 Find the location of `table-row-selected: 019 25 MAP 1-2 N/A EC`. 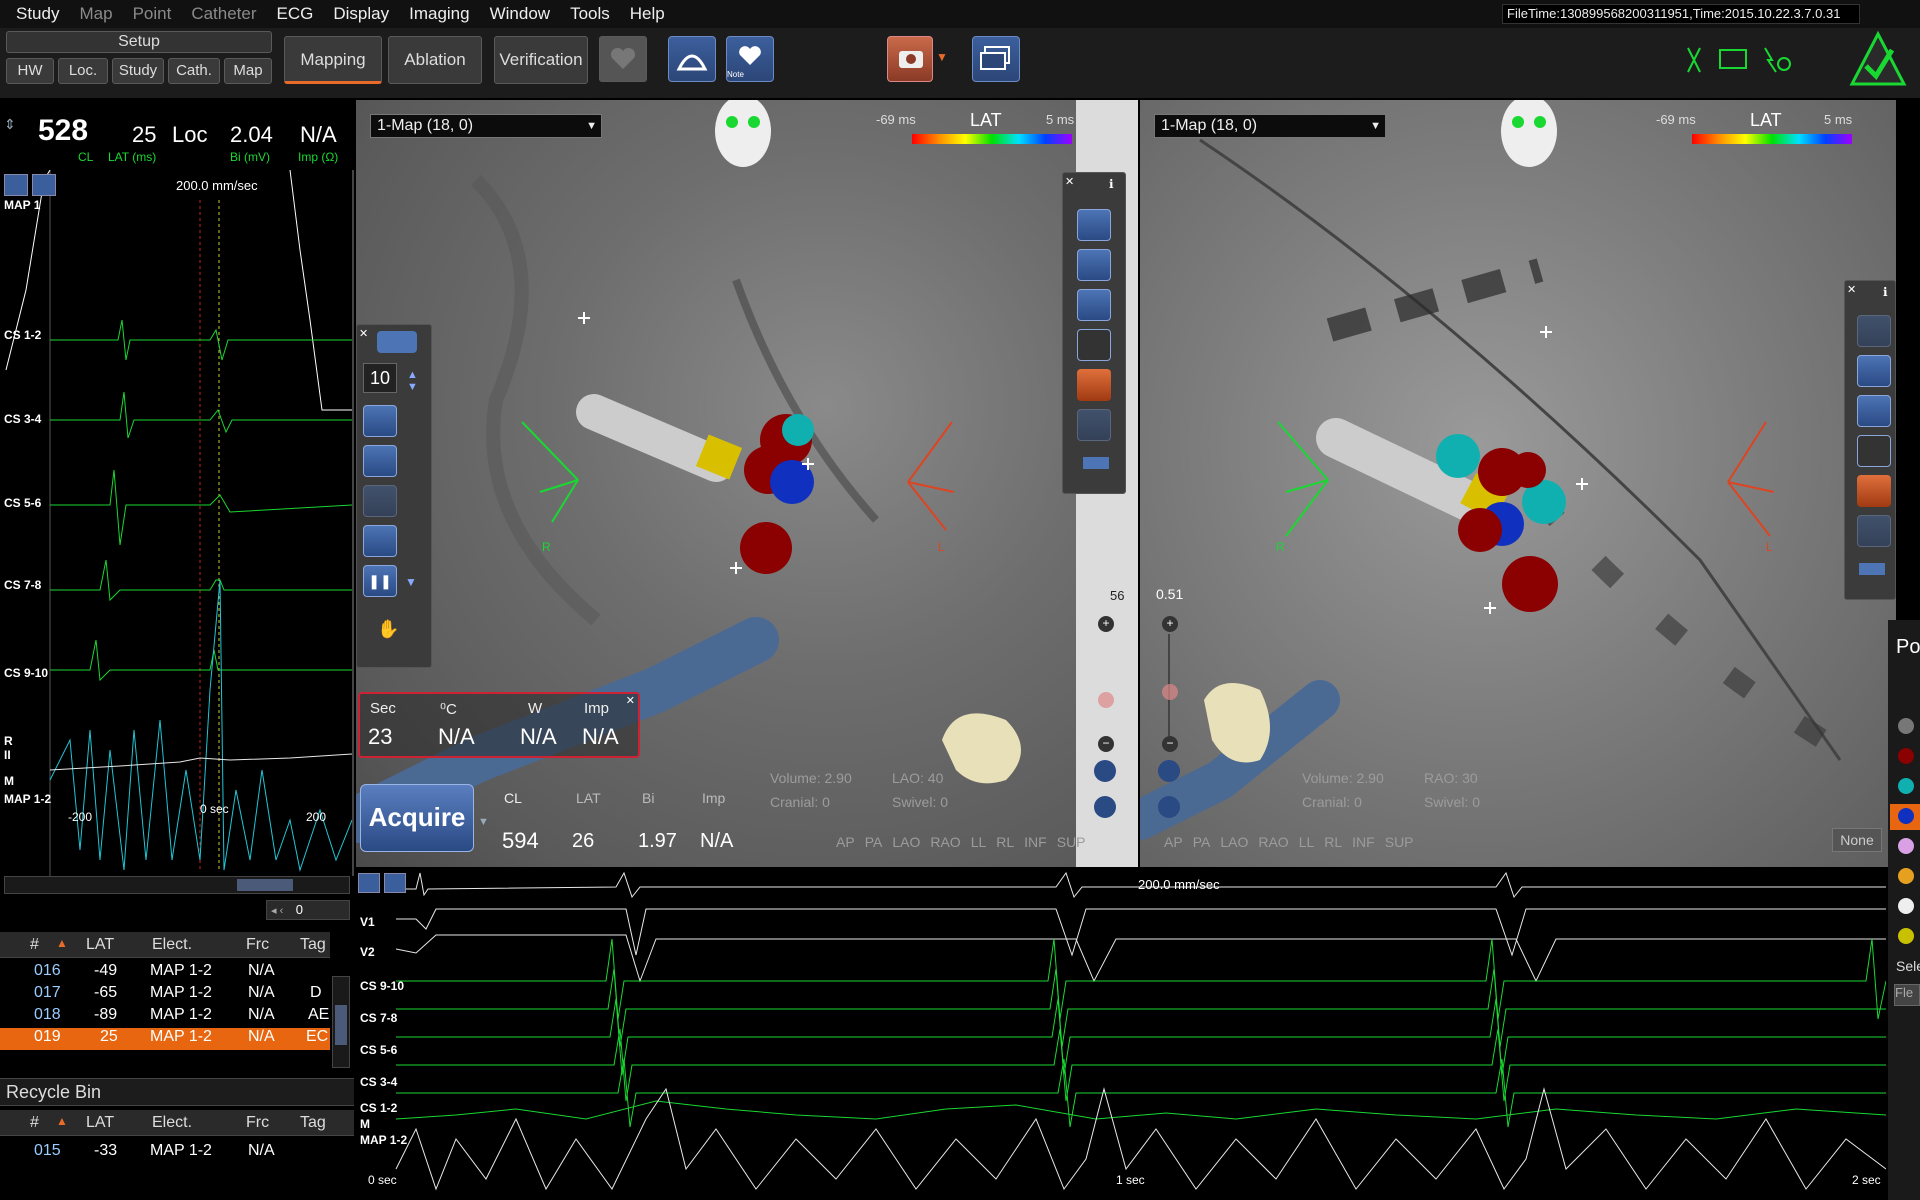

table-row-selected: 019 25 MAP 1-2 N/A EC is located at coordinates (165, 1039).